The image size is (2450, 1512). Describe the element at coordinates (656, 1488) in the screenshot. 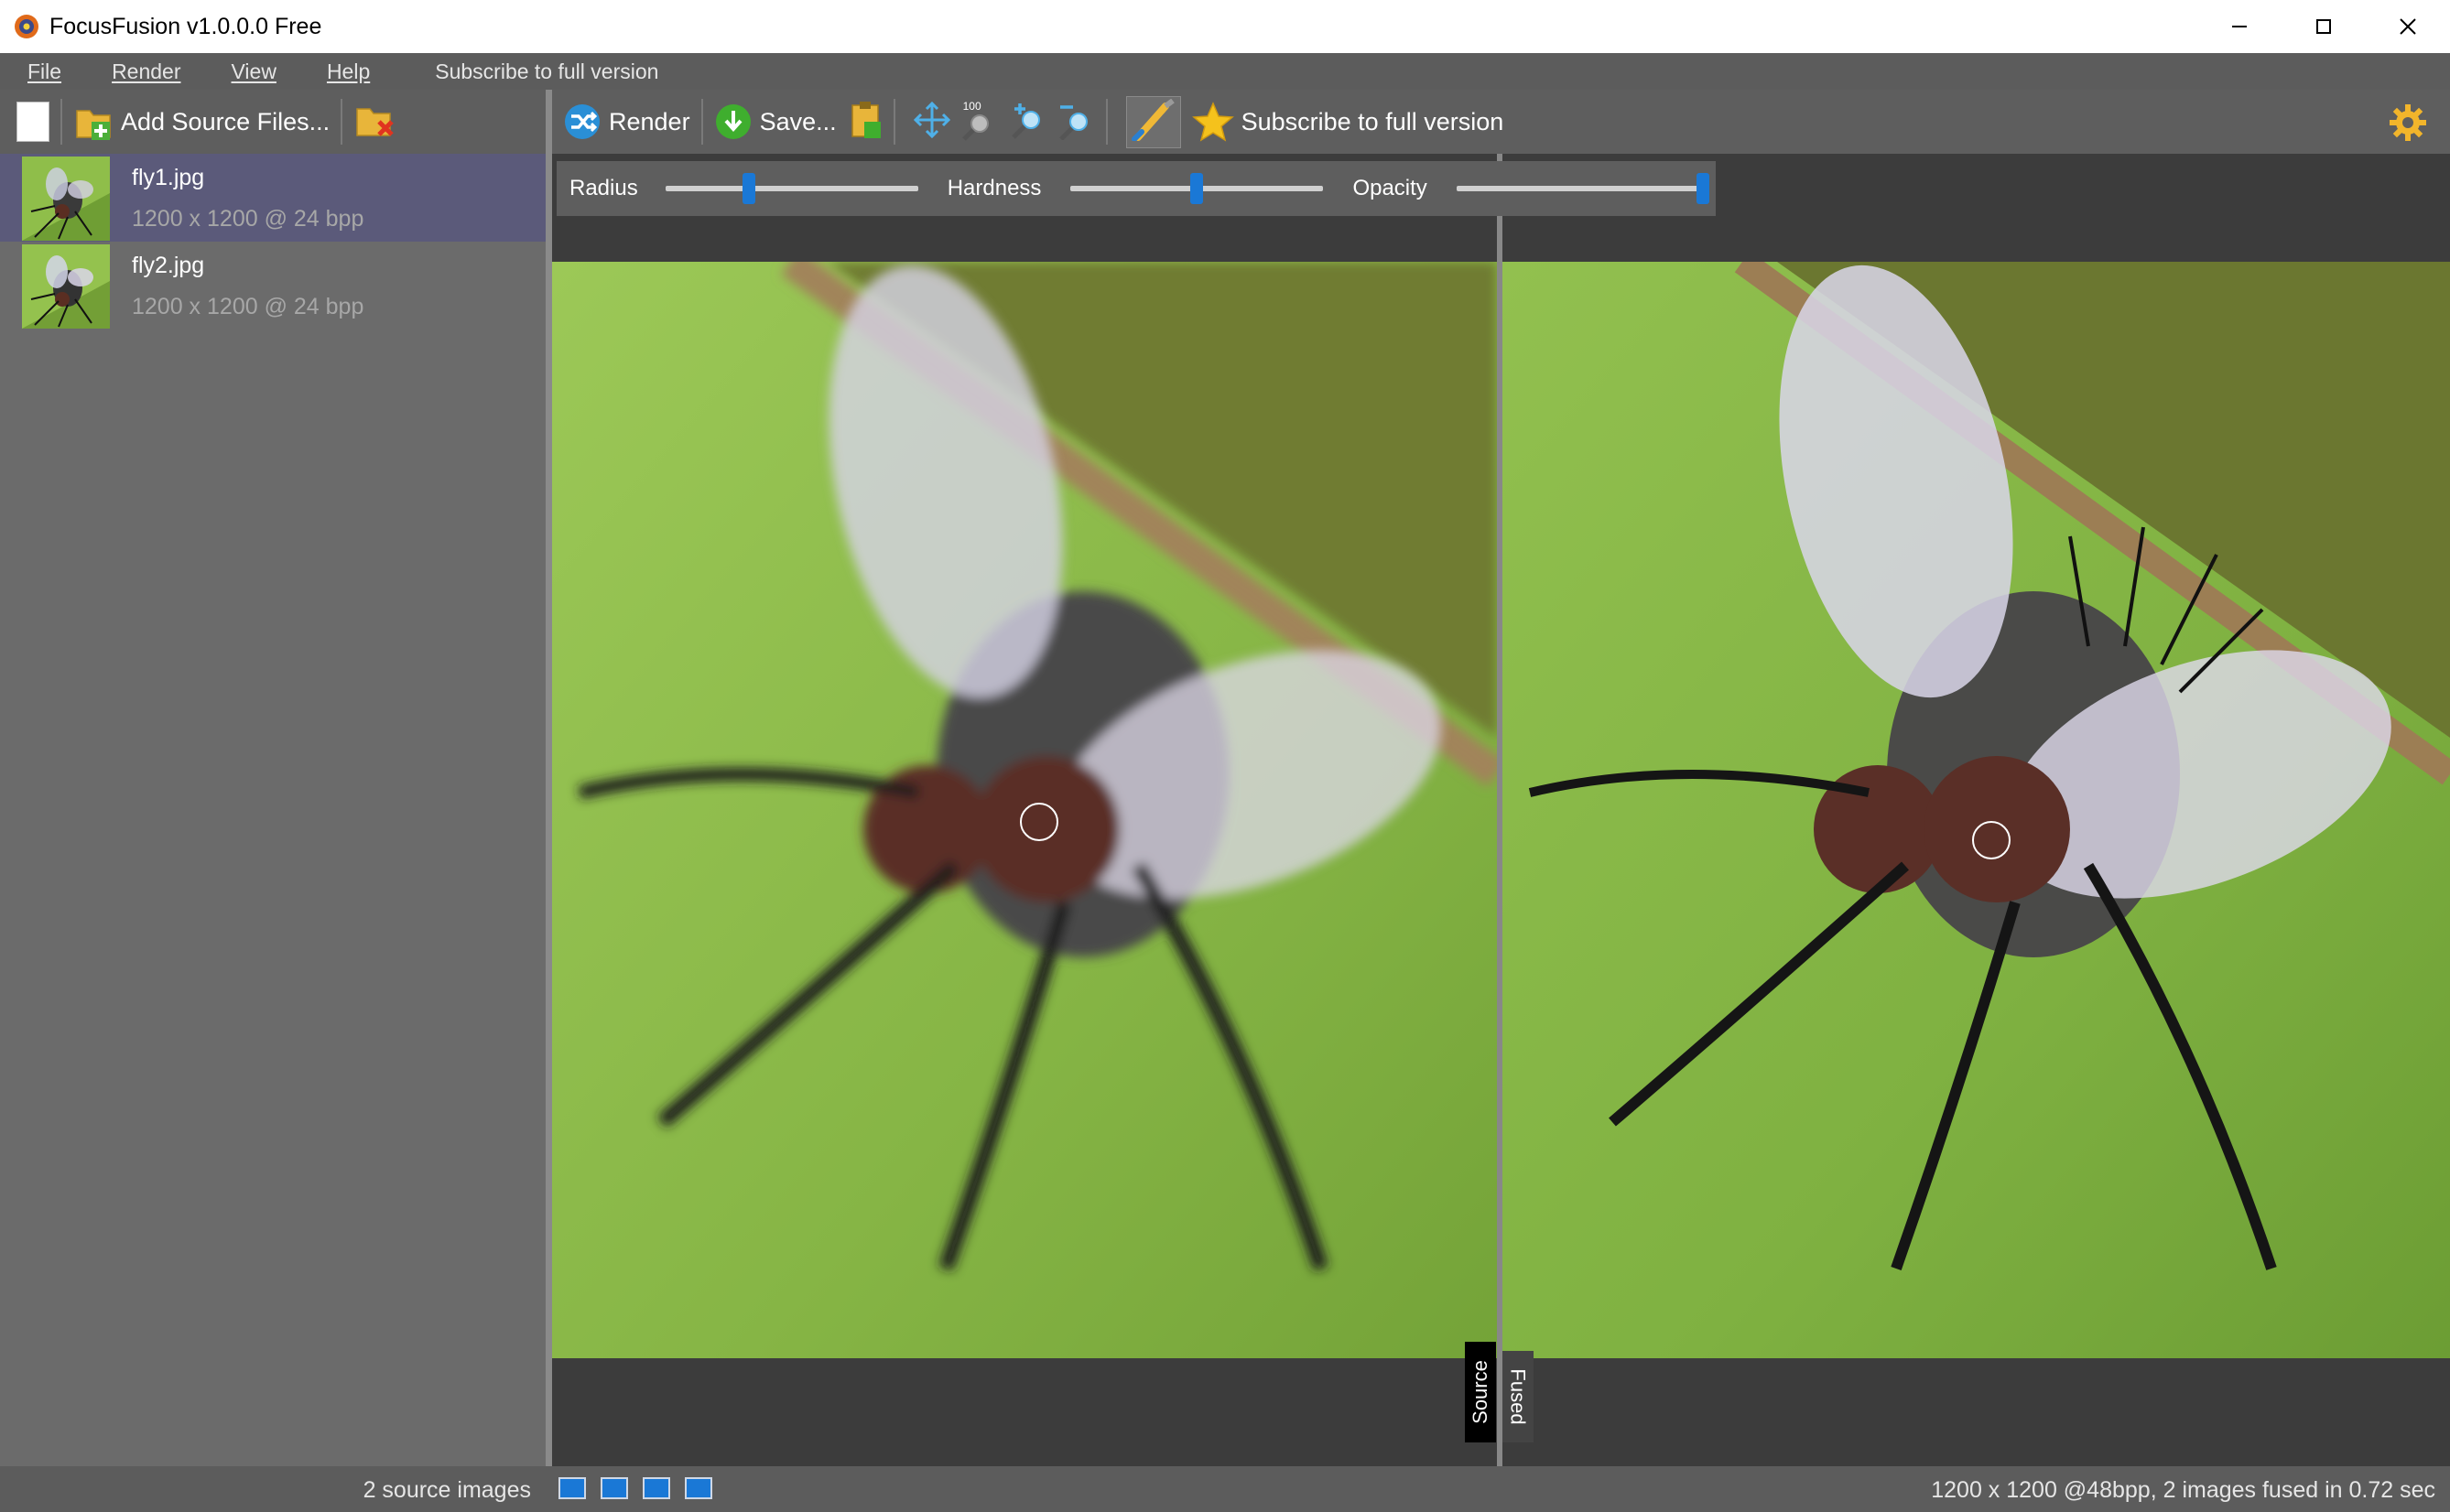

I see `view-split-button` at that location.